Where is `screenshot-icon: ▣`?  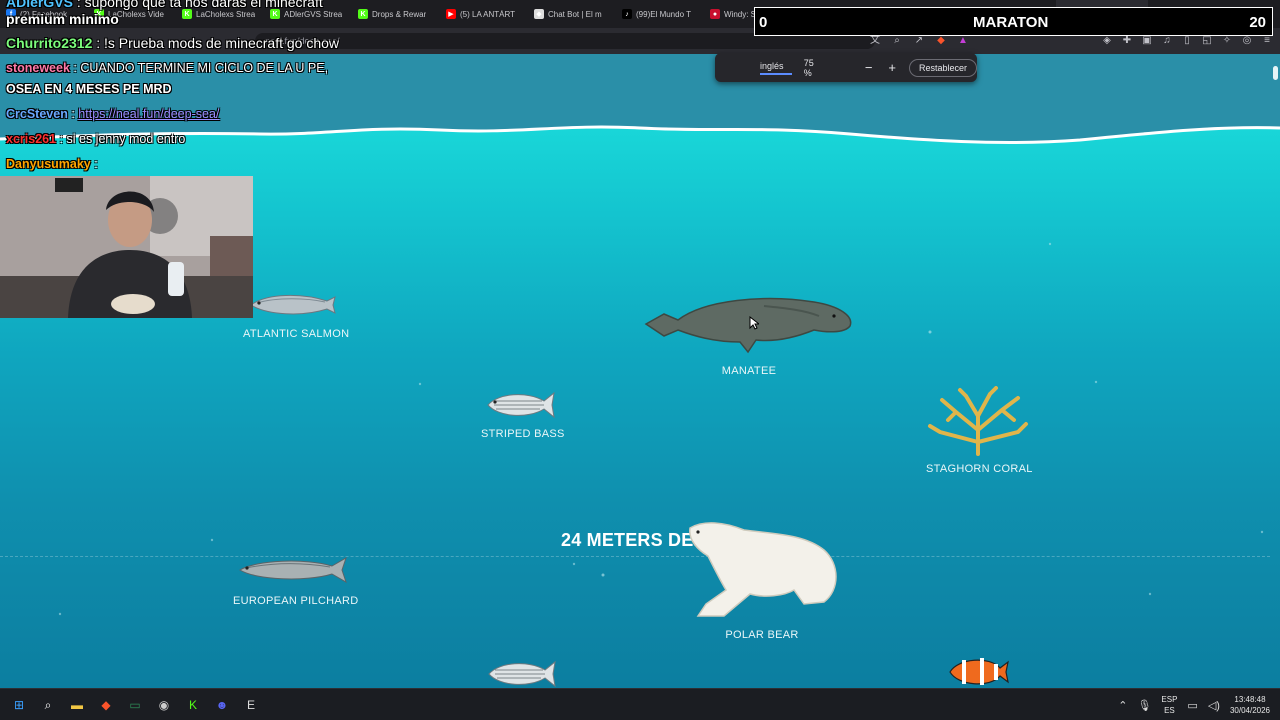 screenshot-icon: ▣ is located at coordinates (1147, 41).